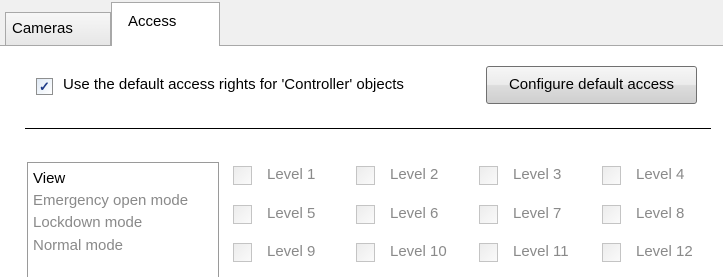 Image resolution: width=723 pixels, height=277 pixels. I want to click on mode-item-view: View, so click(49, 178).